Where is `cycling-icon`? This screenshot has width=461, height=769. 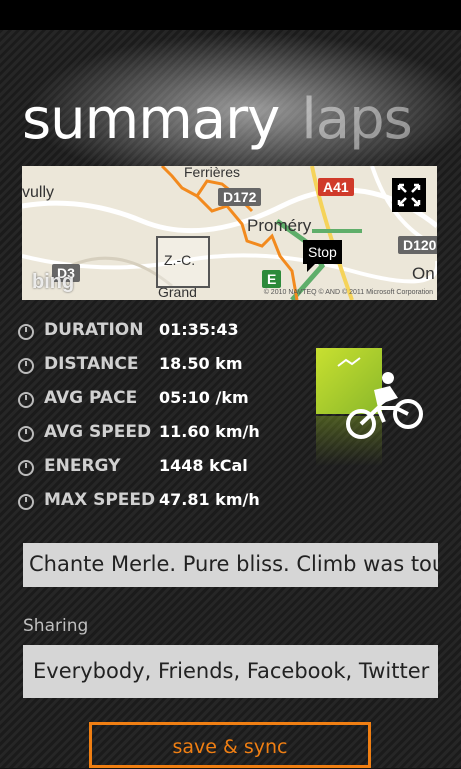
cycling-icon is located at coordinates (384, 405).